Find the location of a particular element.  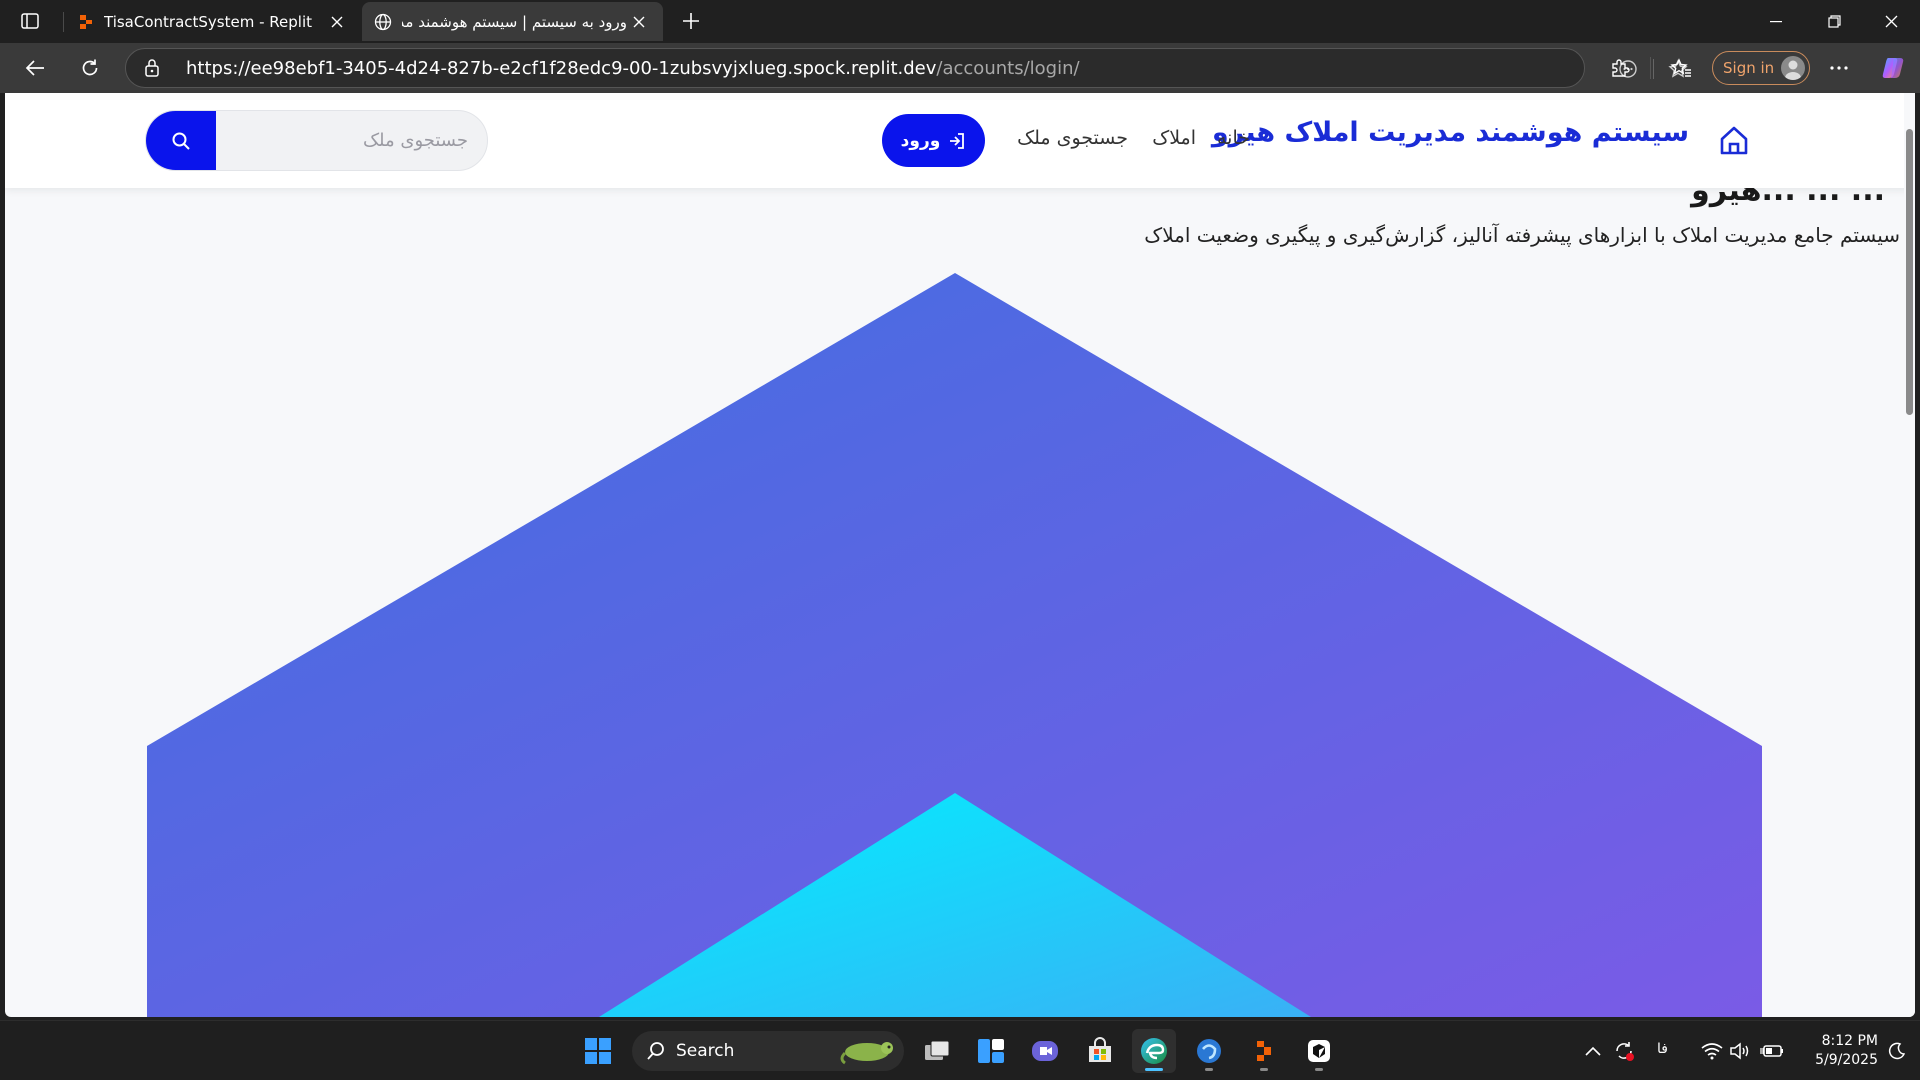

copilot-icon is located at coordinates (1893, 68).